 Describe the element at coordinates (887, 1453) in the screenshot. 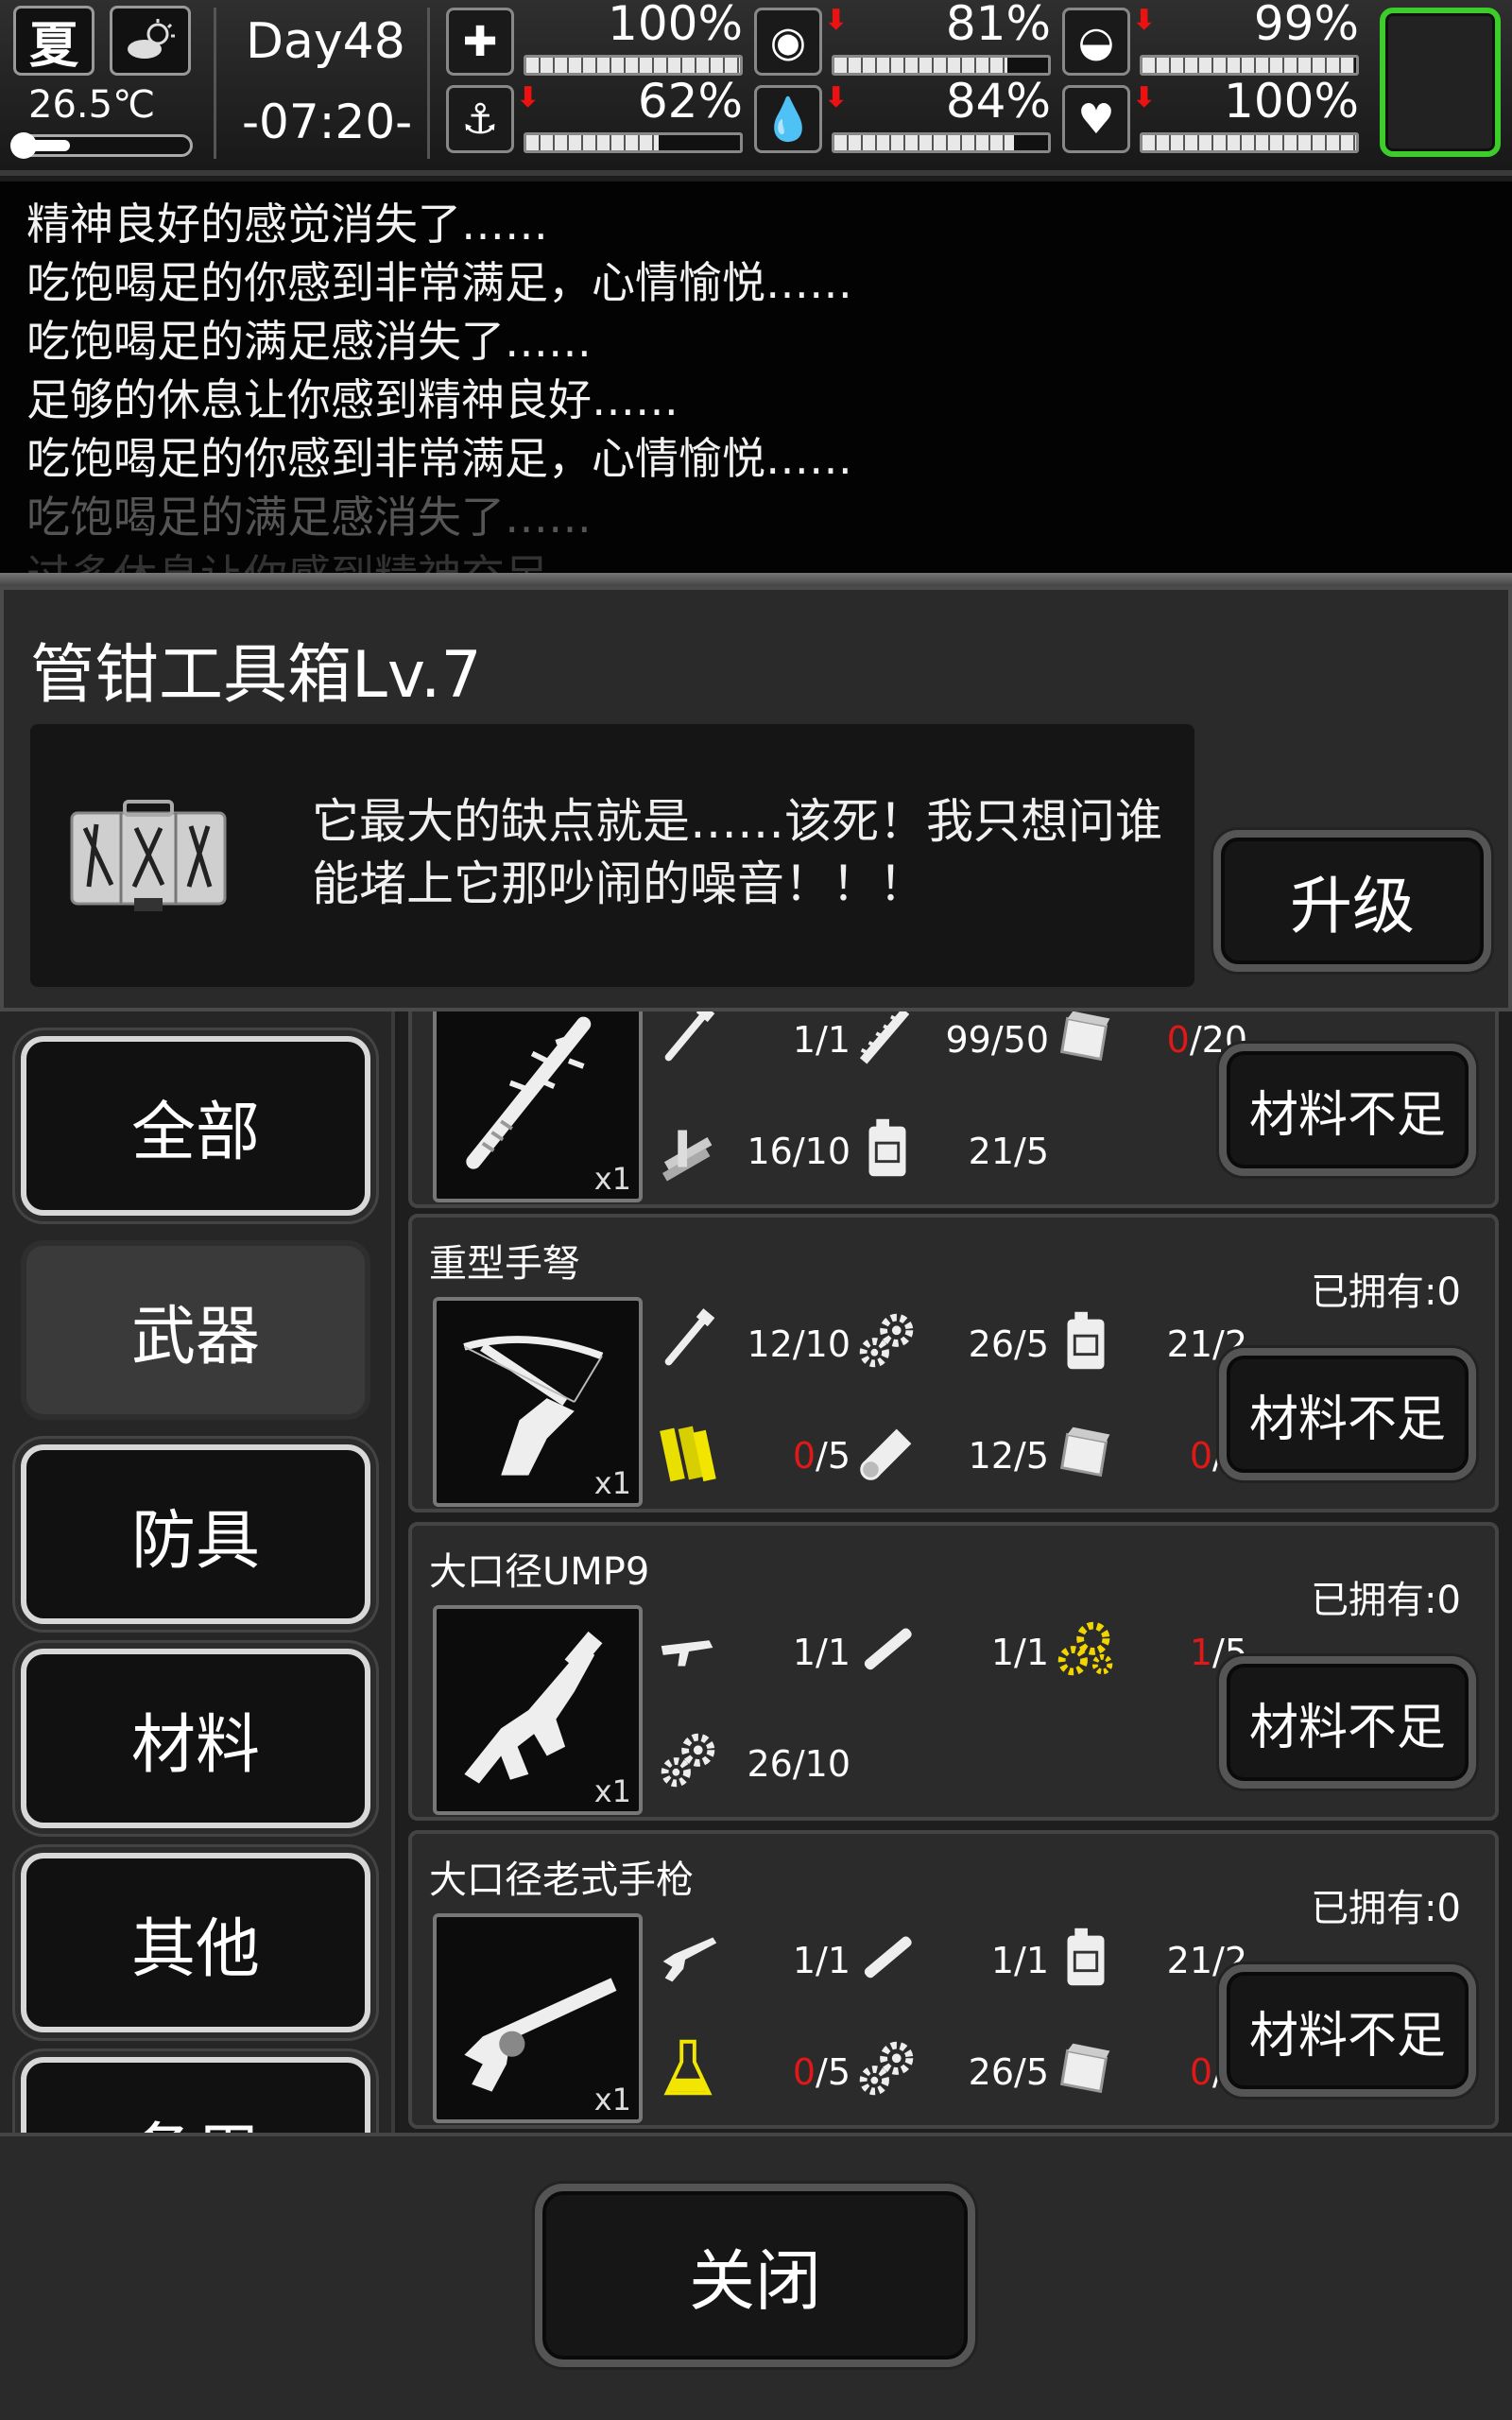

I see `cloth-roll-icon` at that location.